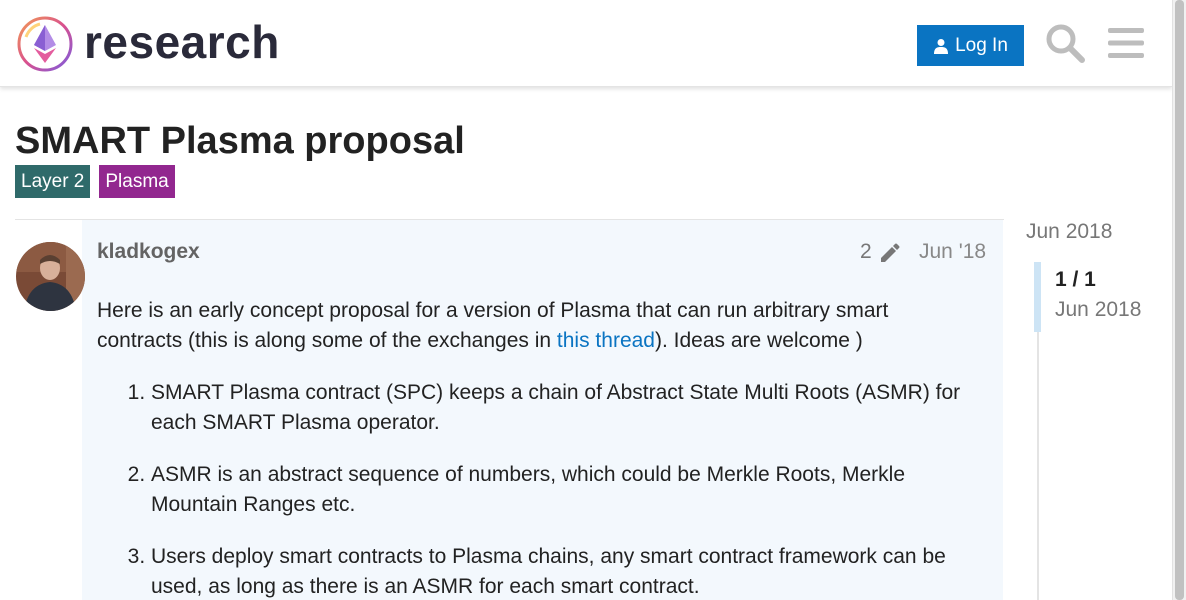  Describe the element at coordinates (53, 181) in the screenshot. I see `tag-layer-2: Layer 2` at that location.